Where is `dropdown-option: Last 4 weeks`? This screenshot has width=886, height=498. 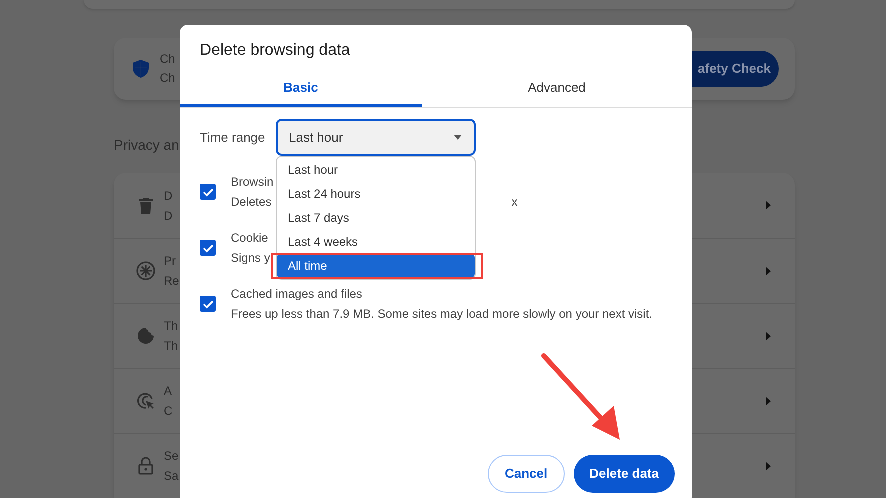
dropdown-option: Last 4 weeks is located at coordinates (376, 242).